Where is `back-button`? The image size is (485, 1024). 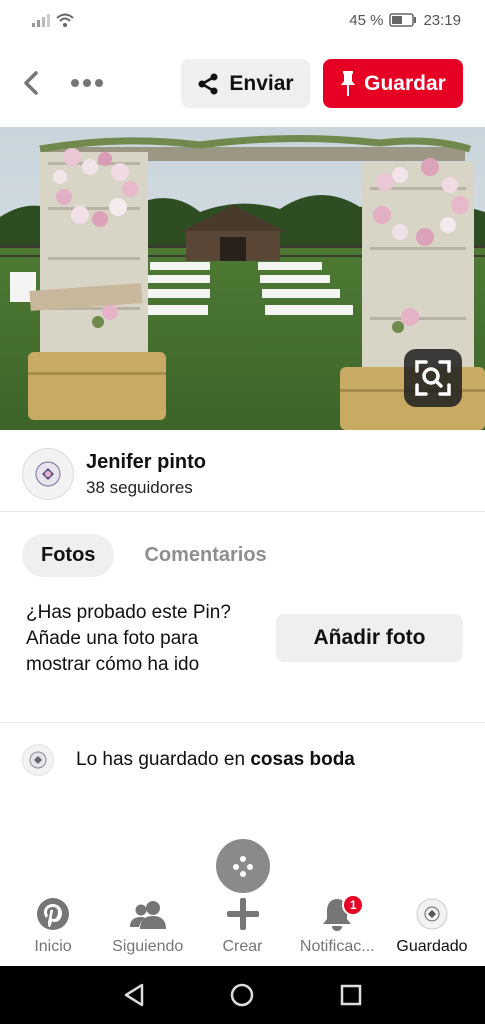
back-button is located at coordinates (31, 83).